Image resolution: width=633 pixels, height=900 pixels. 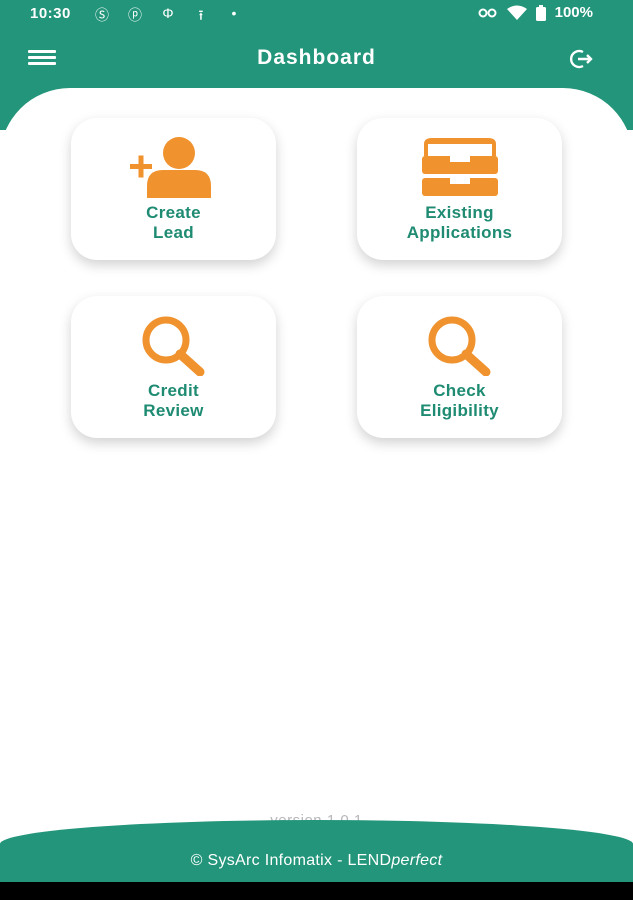 I want to click on page-title: Dashboard, so click(x=316, y=57).